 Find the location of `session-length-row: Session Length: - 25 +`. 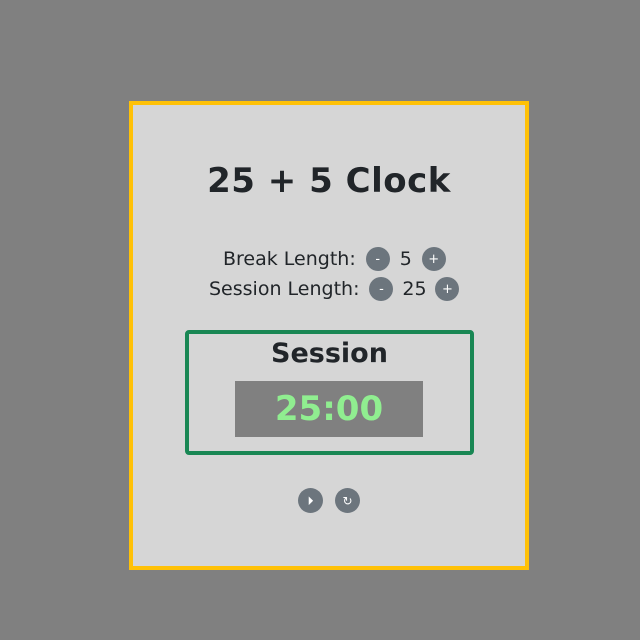

session-length-row: Session Length: - 25 + is located at coordinates (334, 289).